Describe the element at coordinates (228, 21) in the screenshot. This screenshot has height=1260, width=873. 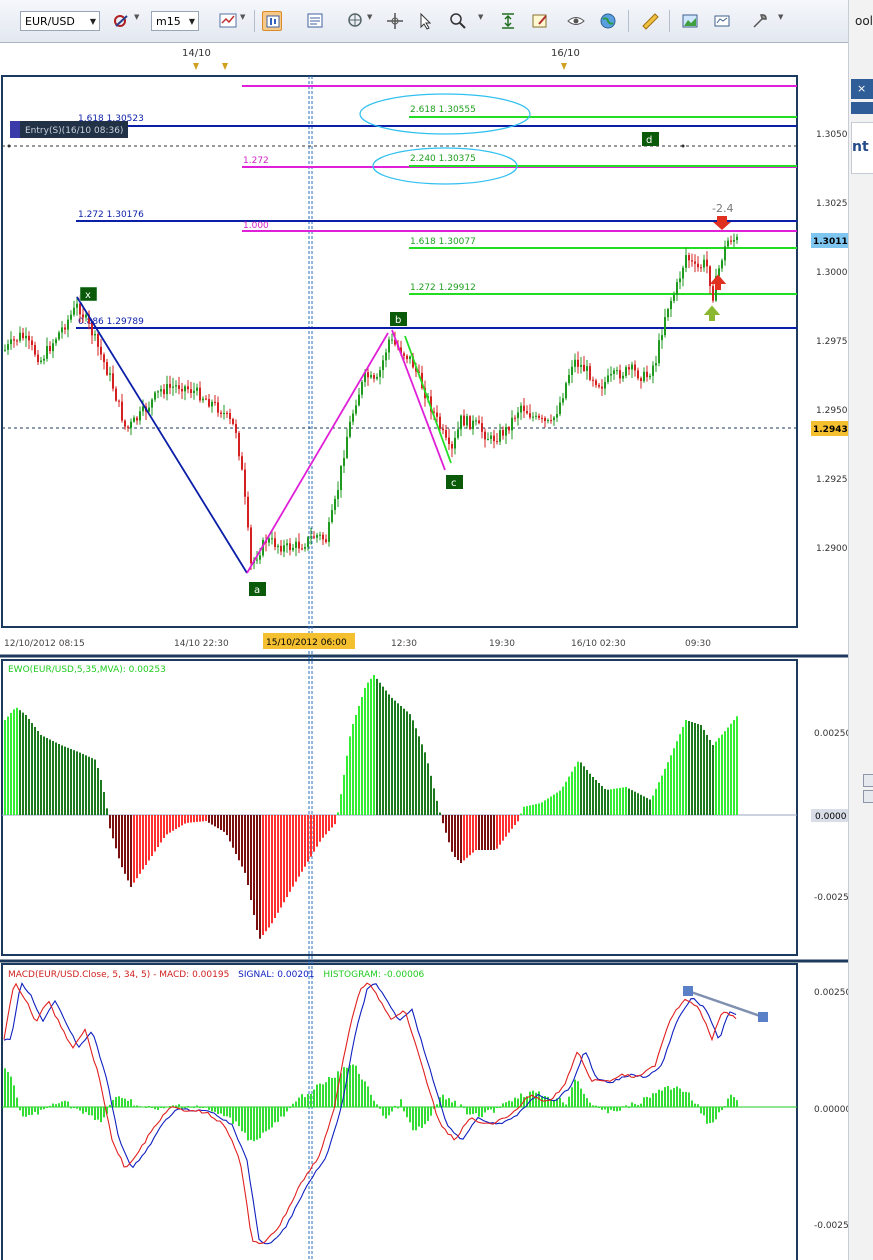
I see `chart-type-icon` at that location.